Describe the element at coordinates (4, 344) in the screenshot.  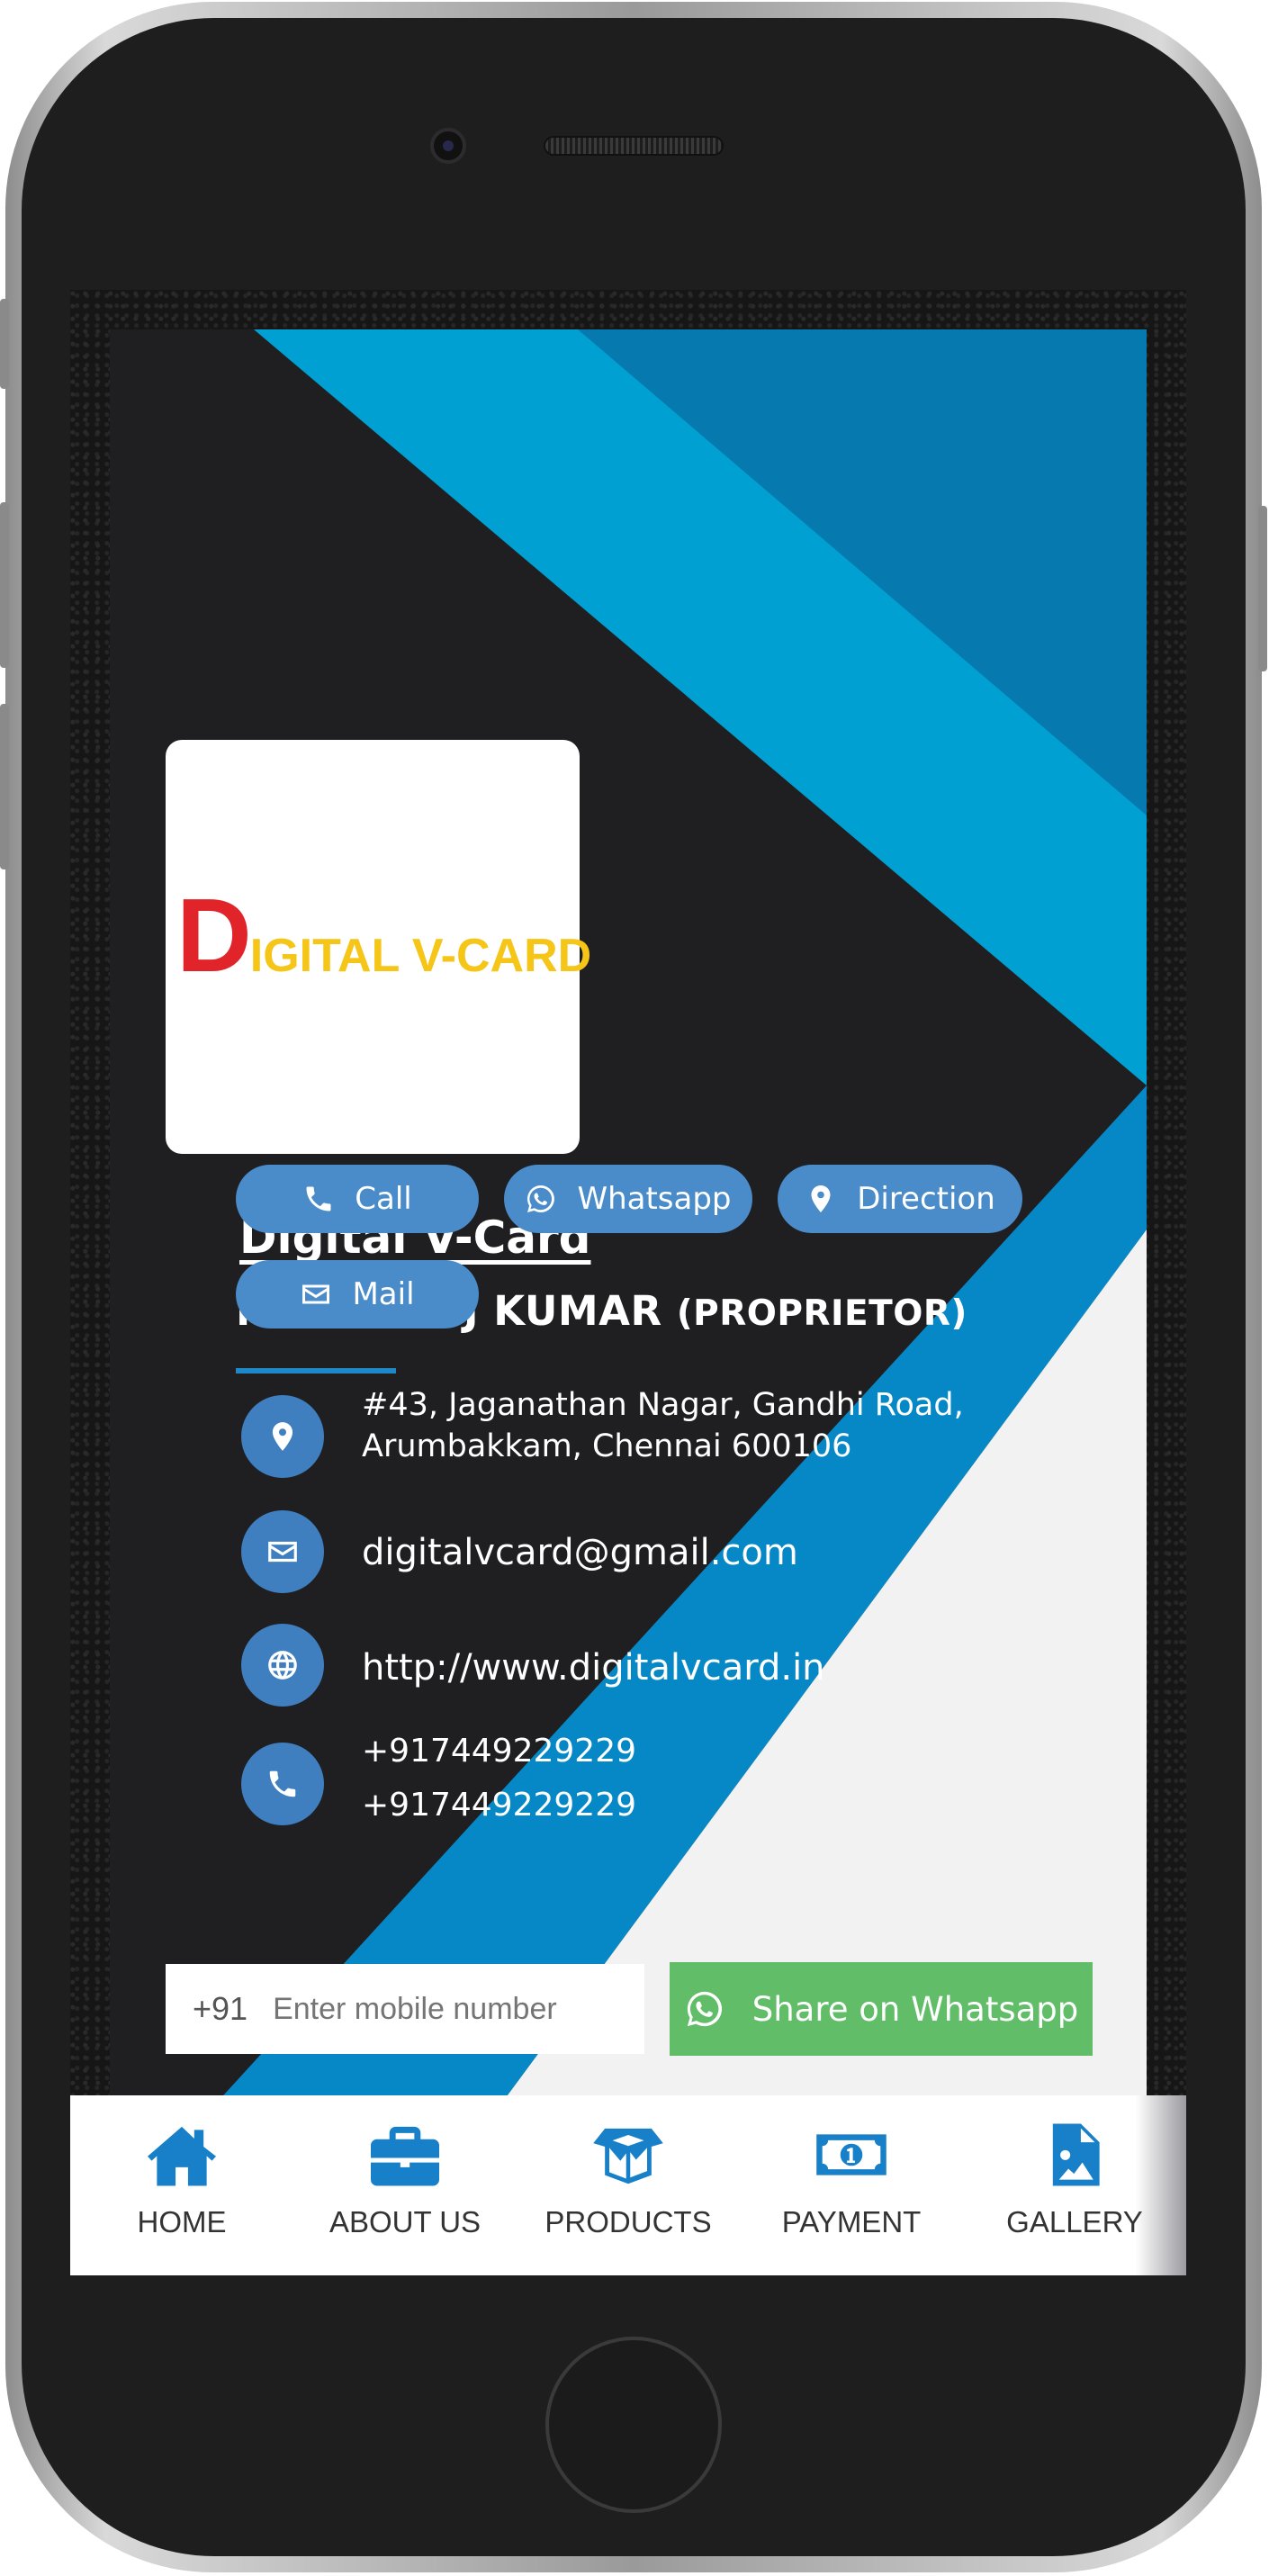
I see `mute-switch` at that location.